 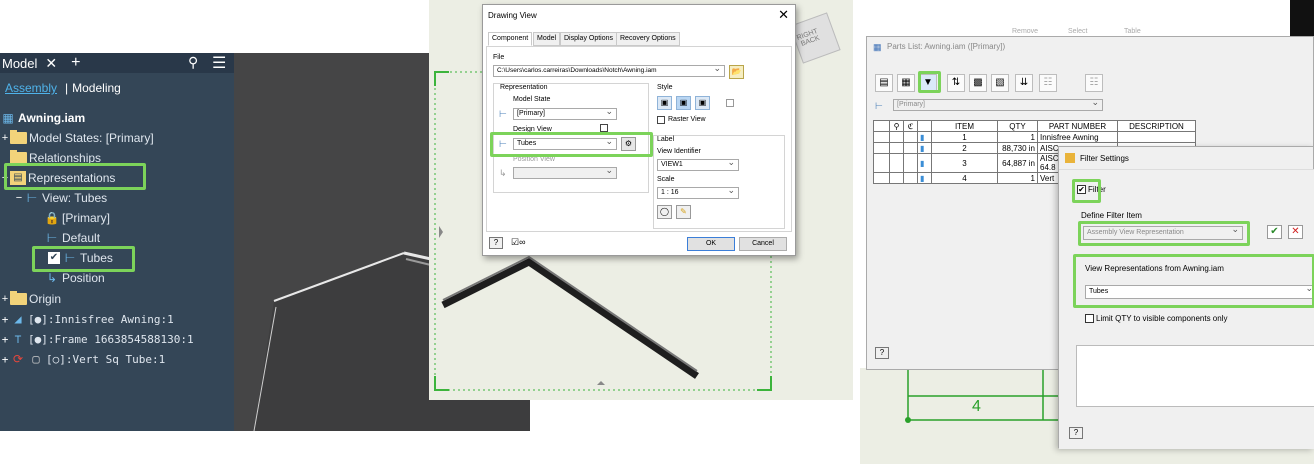 What do you see at coordinates (964, 126) in the screenshot?
I see `column-item: ITEM` at bounding box center [964, 126].